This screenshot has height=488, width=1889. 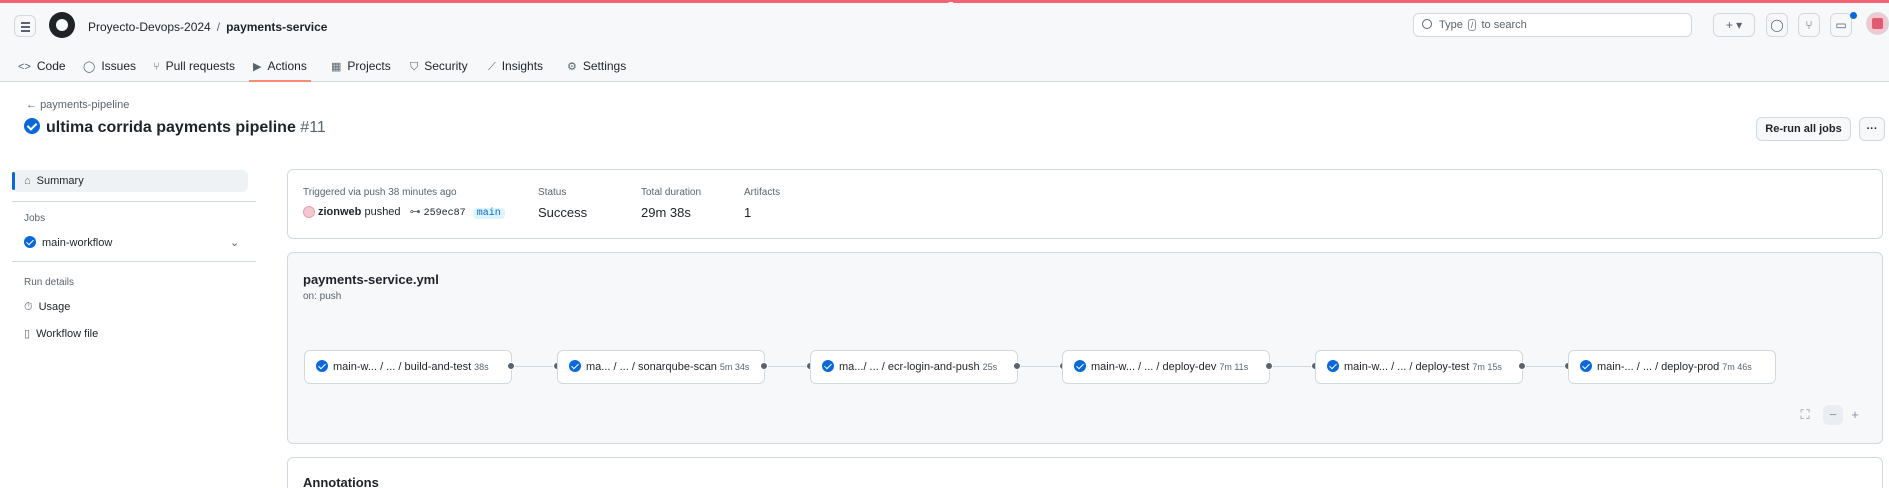 I want to click on chevron-down-icon: ⌄, so click(x=234, y=242).